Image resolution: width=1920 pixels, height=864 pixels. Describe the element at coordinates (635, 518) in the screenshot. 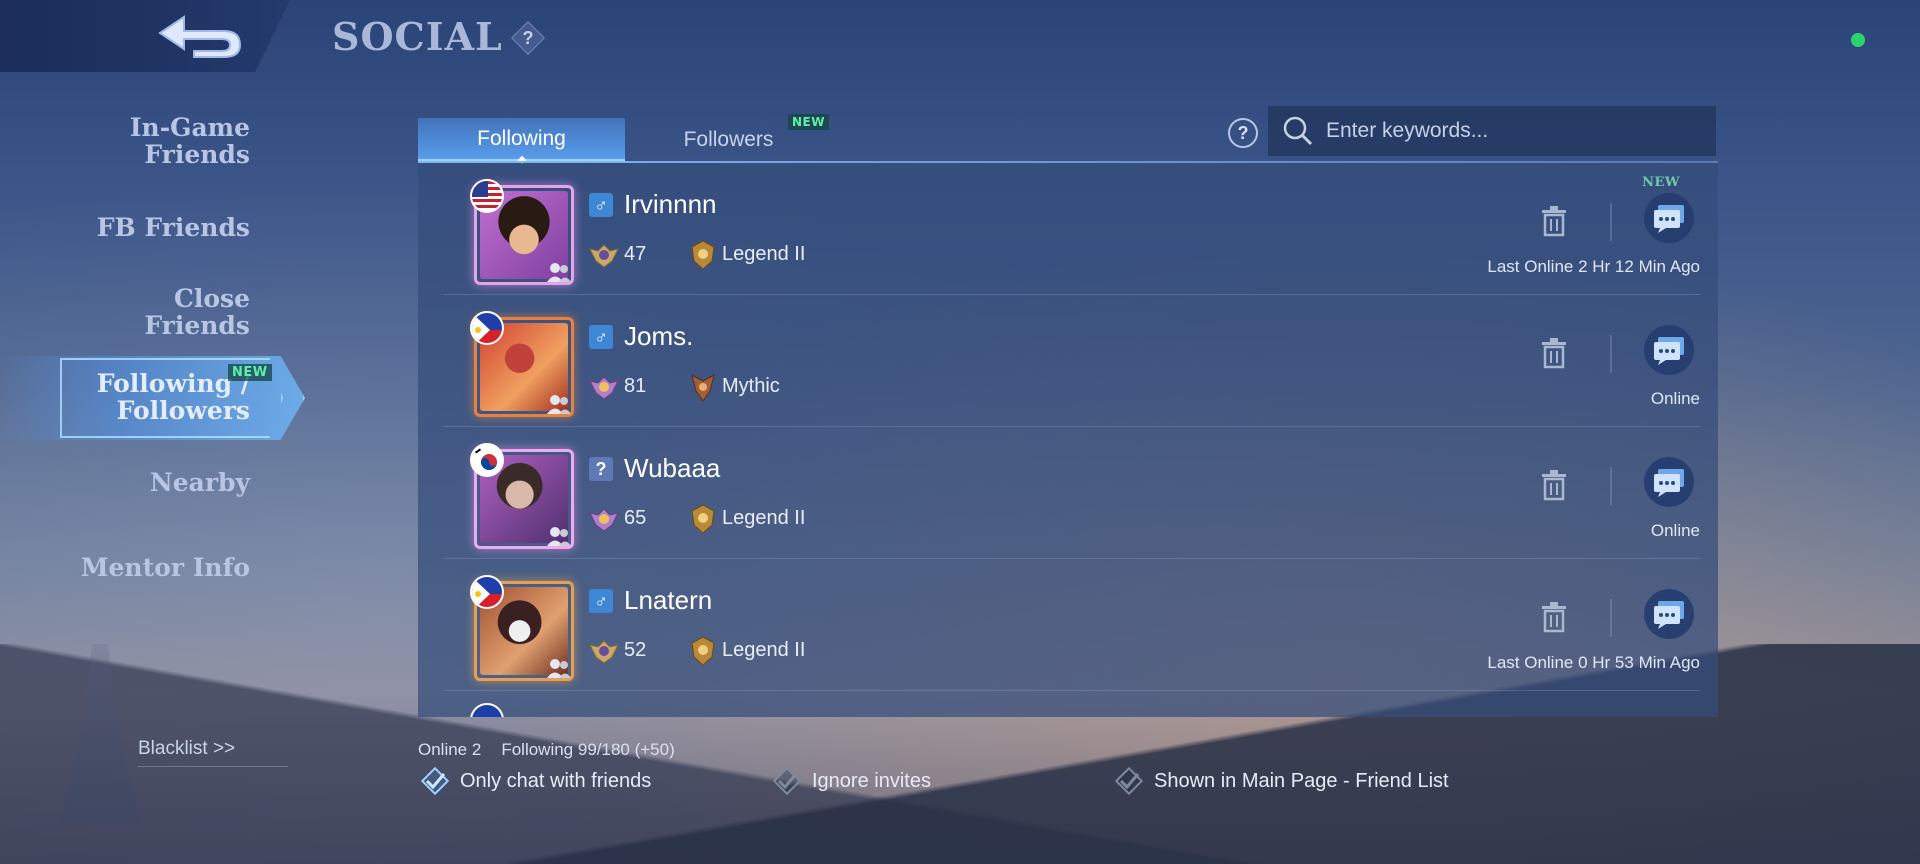

I see `player-level: 65` at that location.